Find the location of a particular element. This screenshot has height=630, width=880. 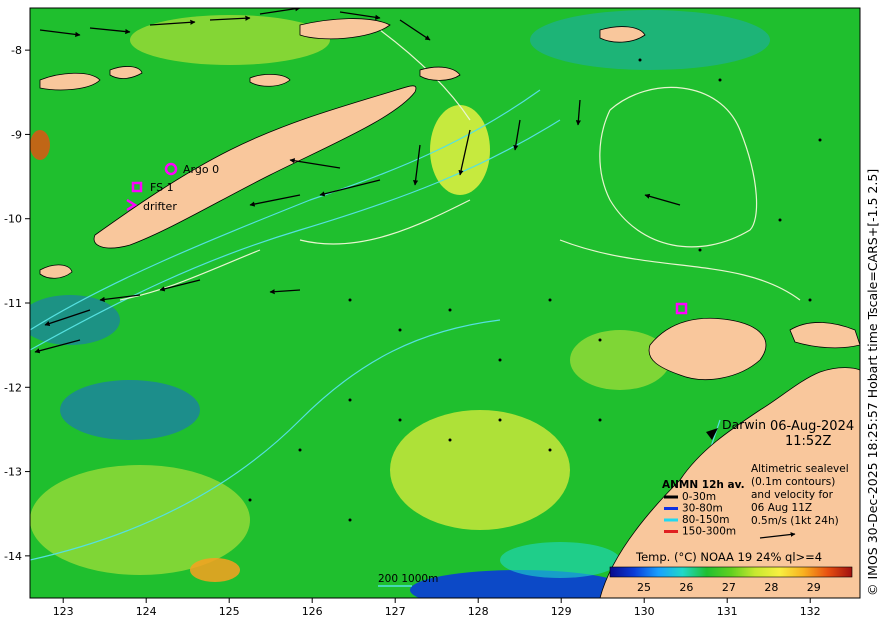

anmn-depth-label: 150-300m is located at coordinates (709, 532).